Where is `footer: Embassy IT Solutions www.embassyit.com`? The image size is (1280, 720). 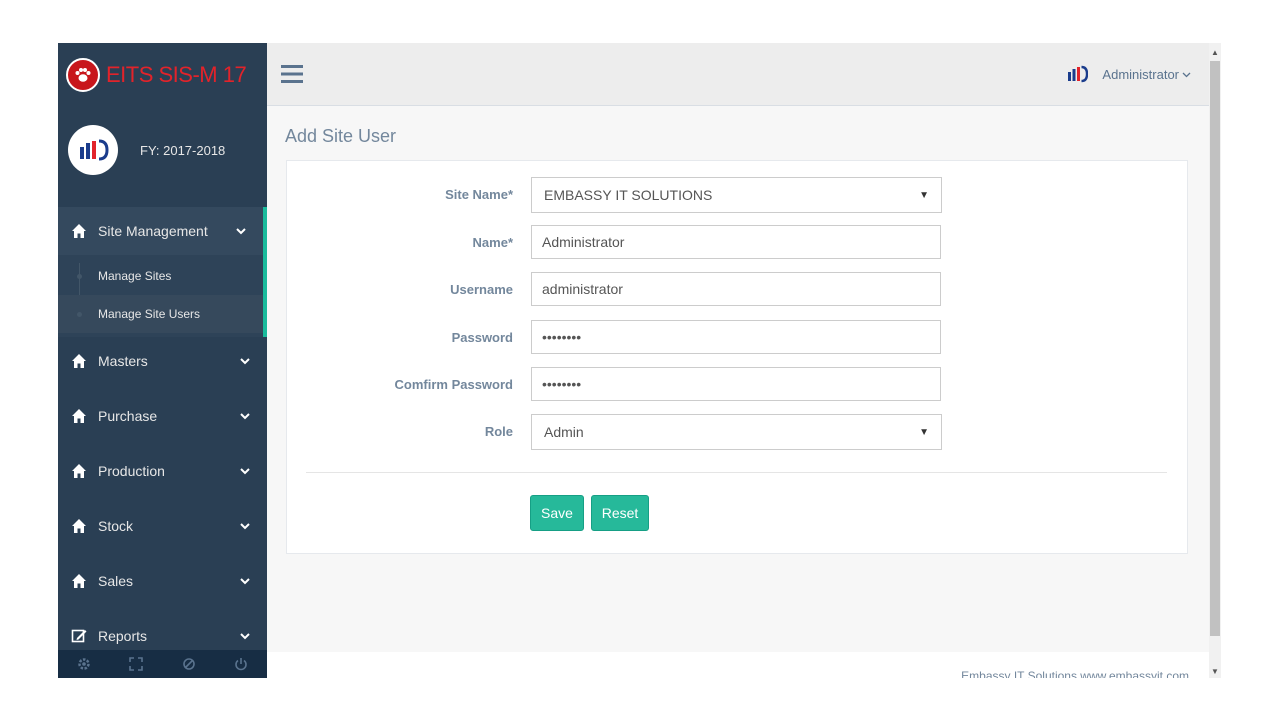
footer: Embassy IT Solutions www.embassyit.com is located at coordinates (738, 665).